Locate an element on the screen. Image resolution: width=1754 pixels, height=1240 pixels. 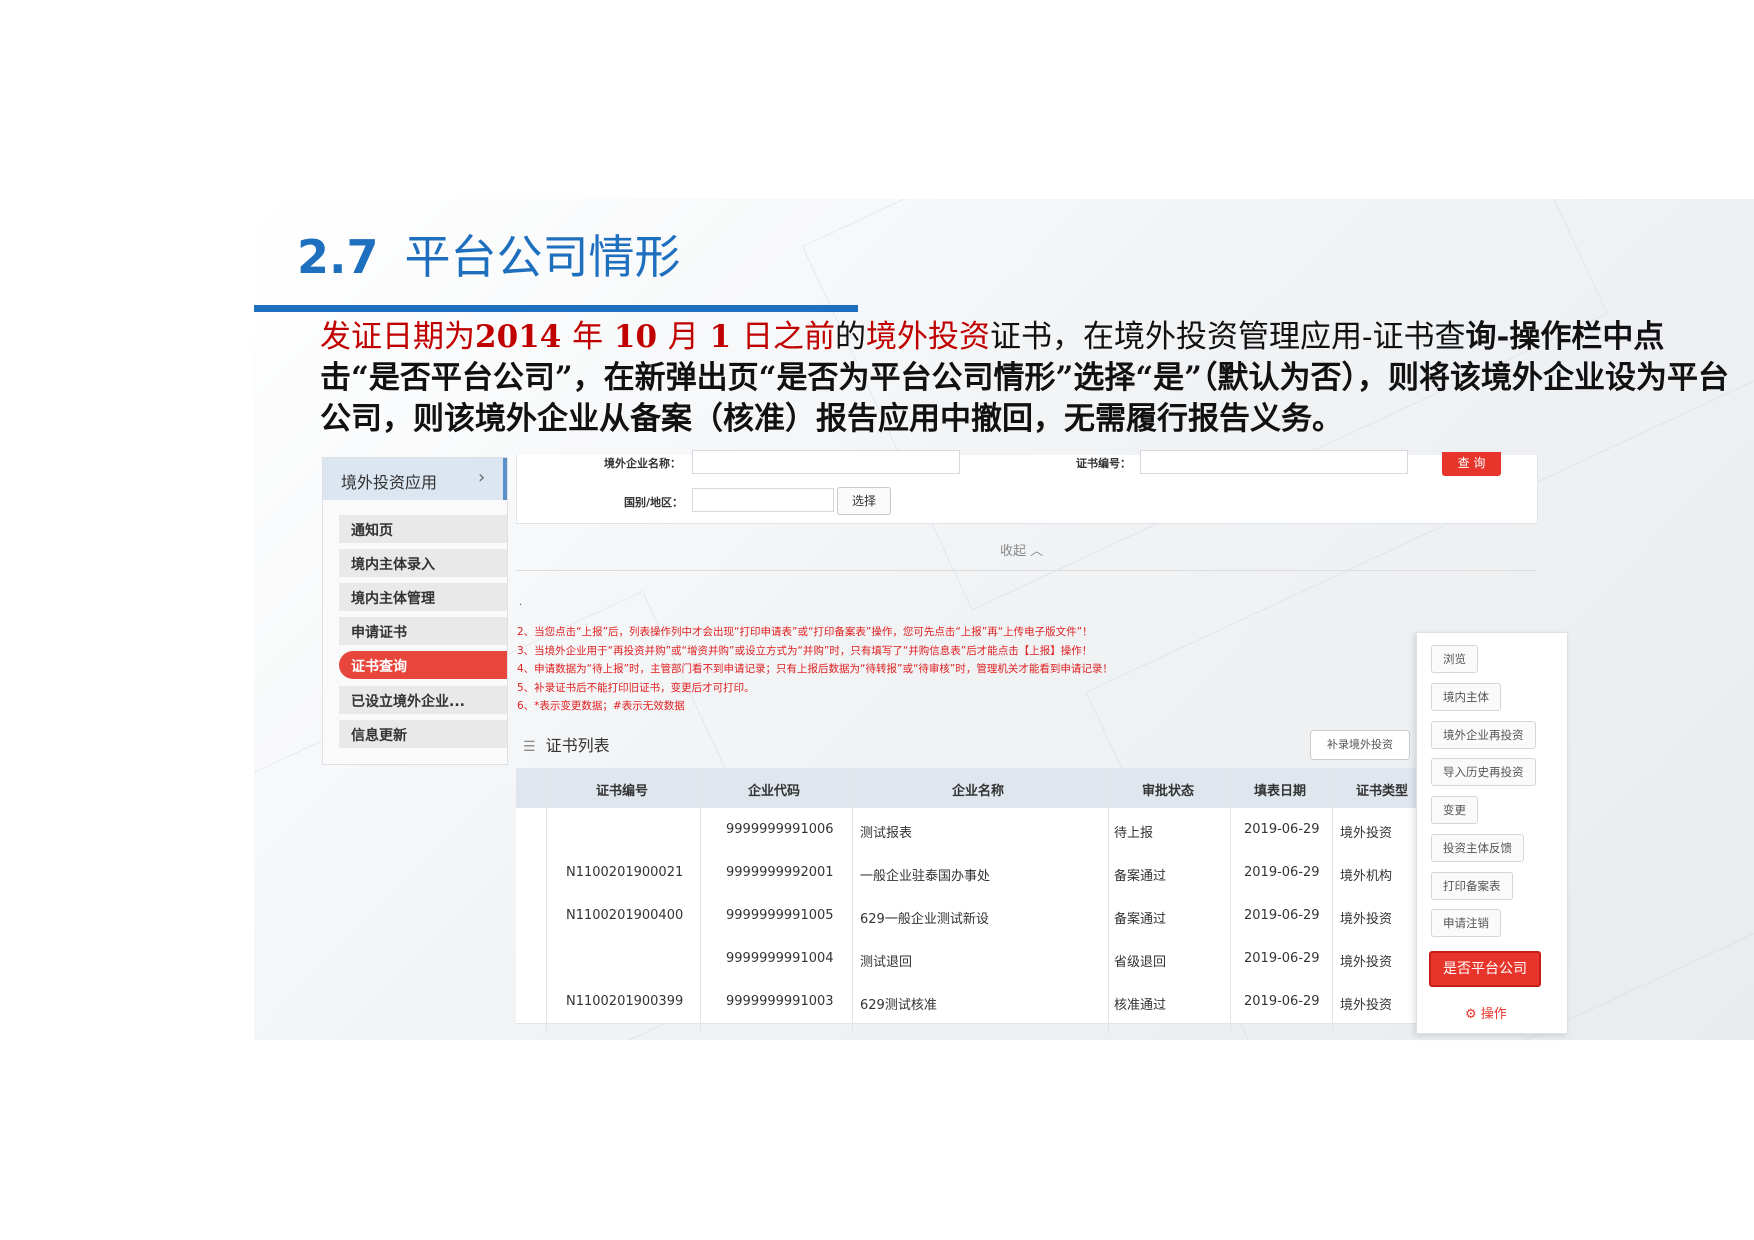
sidebar-item-notice: 通知页 is located at coordinates (423, 529).